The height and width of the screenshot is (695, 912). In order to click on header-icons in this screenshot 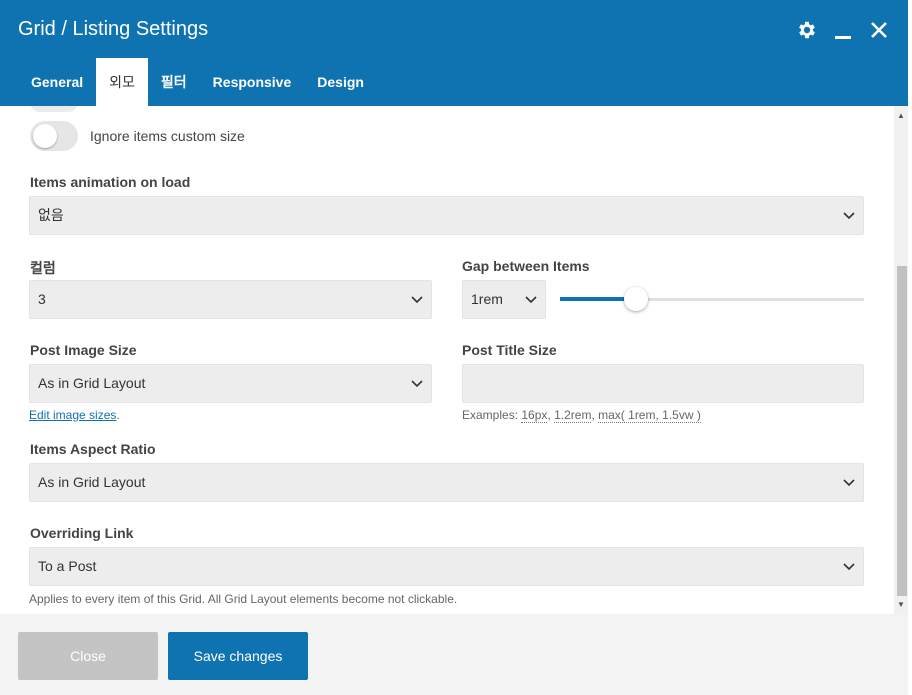, I will do `click(843, 30)`.